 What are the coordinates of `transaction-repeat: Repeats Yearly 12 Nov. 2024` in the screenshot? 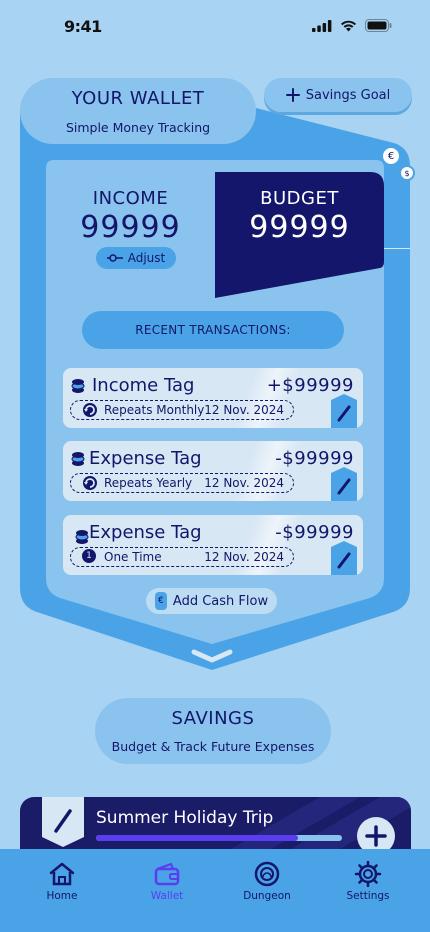 It's located at (182, 483).